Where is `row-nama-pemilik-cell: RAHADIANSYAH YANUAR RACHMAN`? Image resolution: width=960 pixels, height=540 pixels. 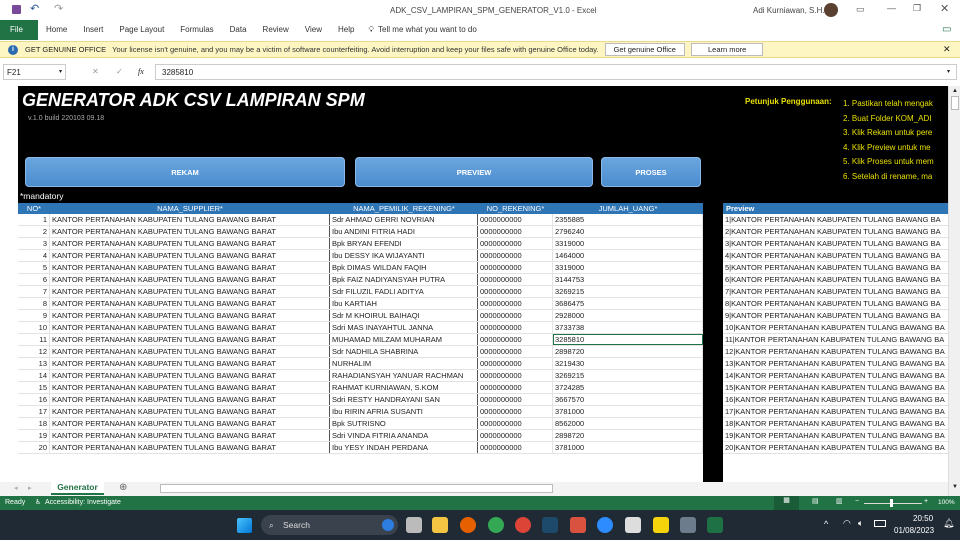
row-nama-pemilik-cell: RAHADIANSYAH YANUAR RACHMAN is located at coordinates (404, 375).